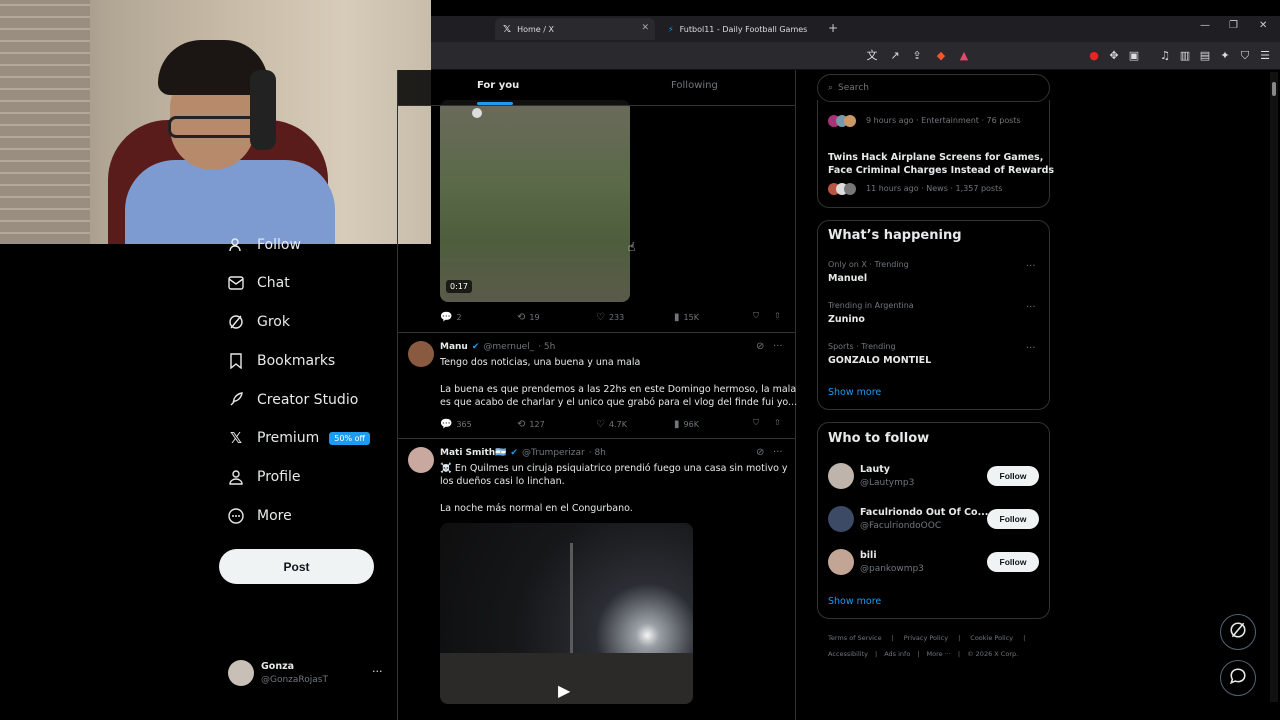 This screenshot has height=720, width=1280. I want to click on repost-button: ⟲ 19, so click(528, 317).